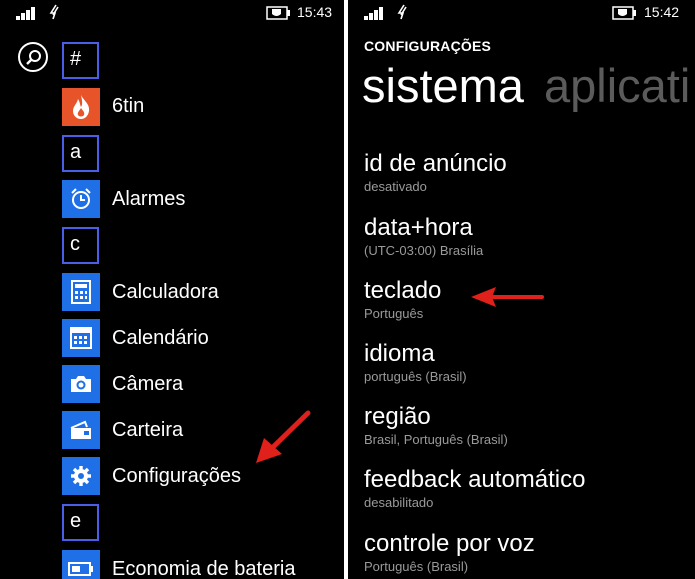 The width and height of the screenshot is (695, 579). I want to click on search-icon, so click(33, 57).